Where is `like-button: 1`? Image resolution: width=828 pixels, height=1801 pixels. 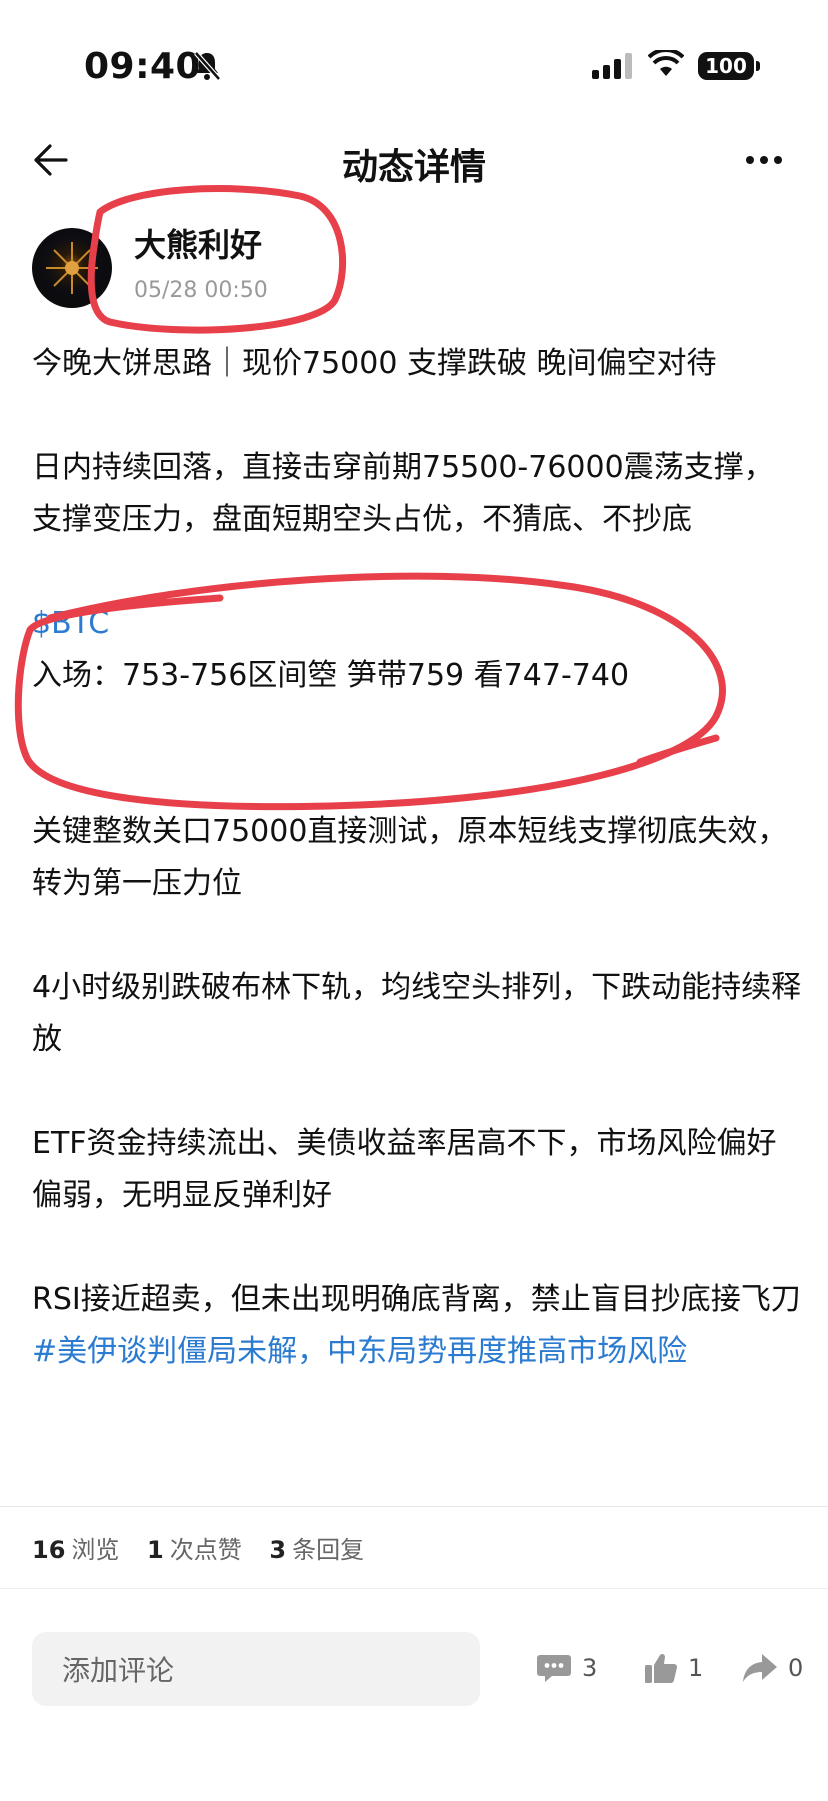
like-button: 1 is located at coordinates (673, 1668).